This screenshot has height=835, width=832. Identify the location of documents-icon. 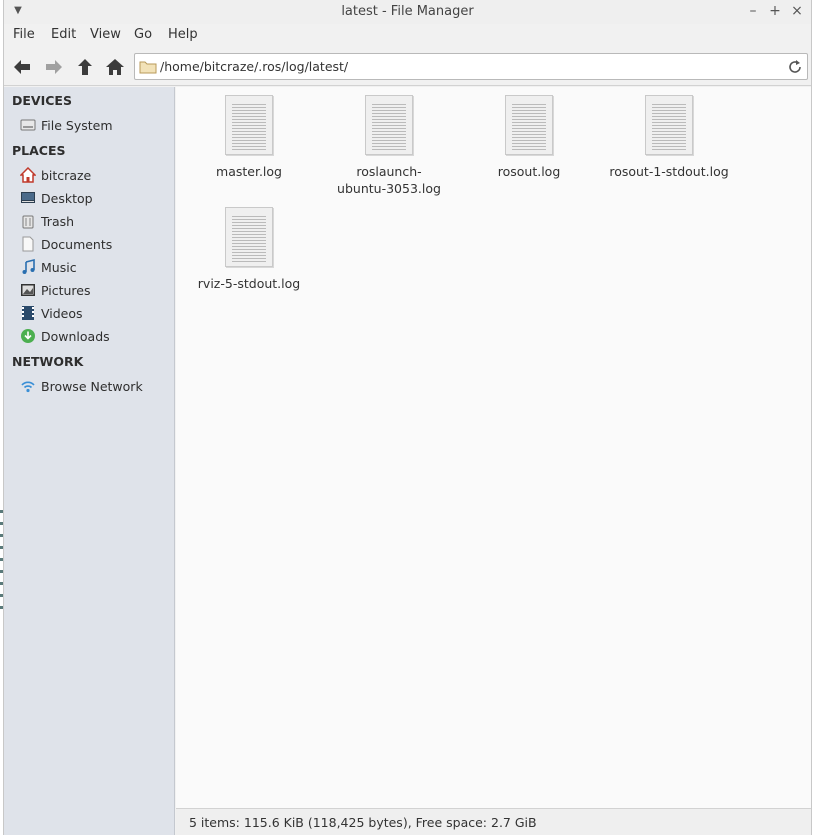
(28, 244).